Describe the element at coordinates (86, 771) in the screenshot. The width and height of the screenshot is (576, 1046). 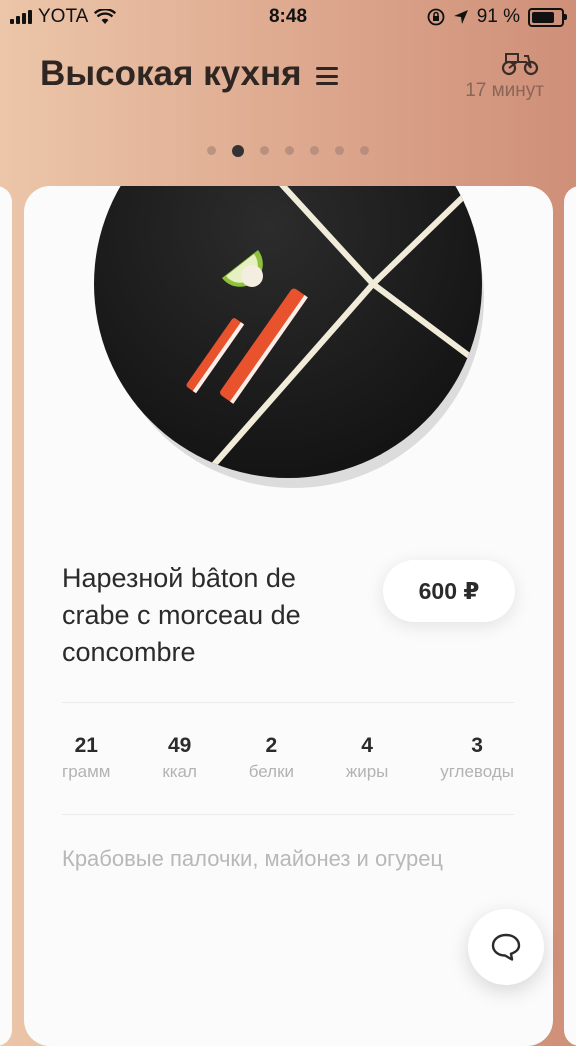
I see `nutrition-stat-label: грамм` at that location.